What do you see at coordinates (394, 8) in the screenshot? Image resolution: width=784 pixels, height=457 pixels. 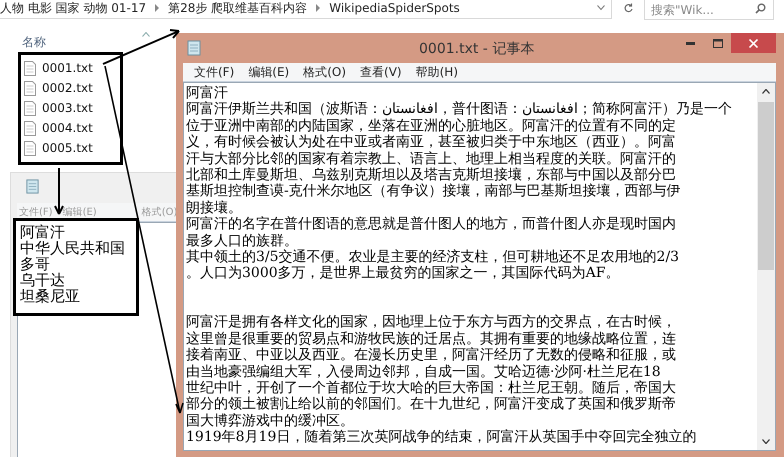 I see `breadcrumb-item: WikipediaSpiderSpots` at bounding box center [394, 8].